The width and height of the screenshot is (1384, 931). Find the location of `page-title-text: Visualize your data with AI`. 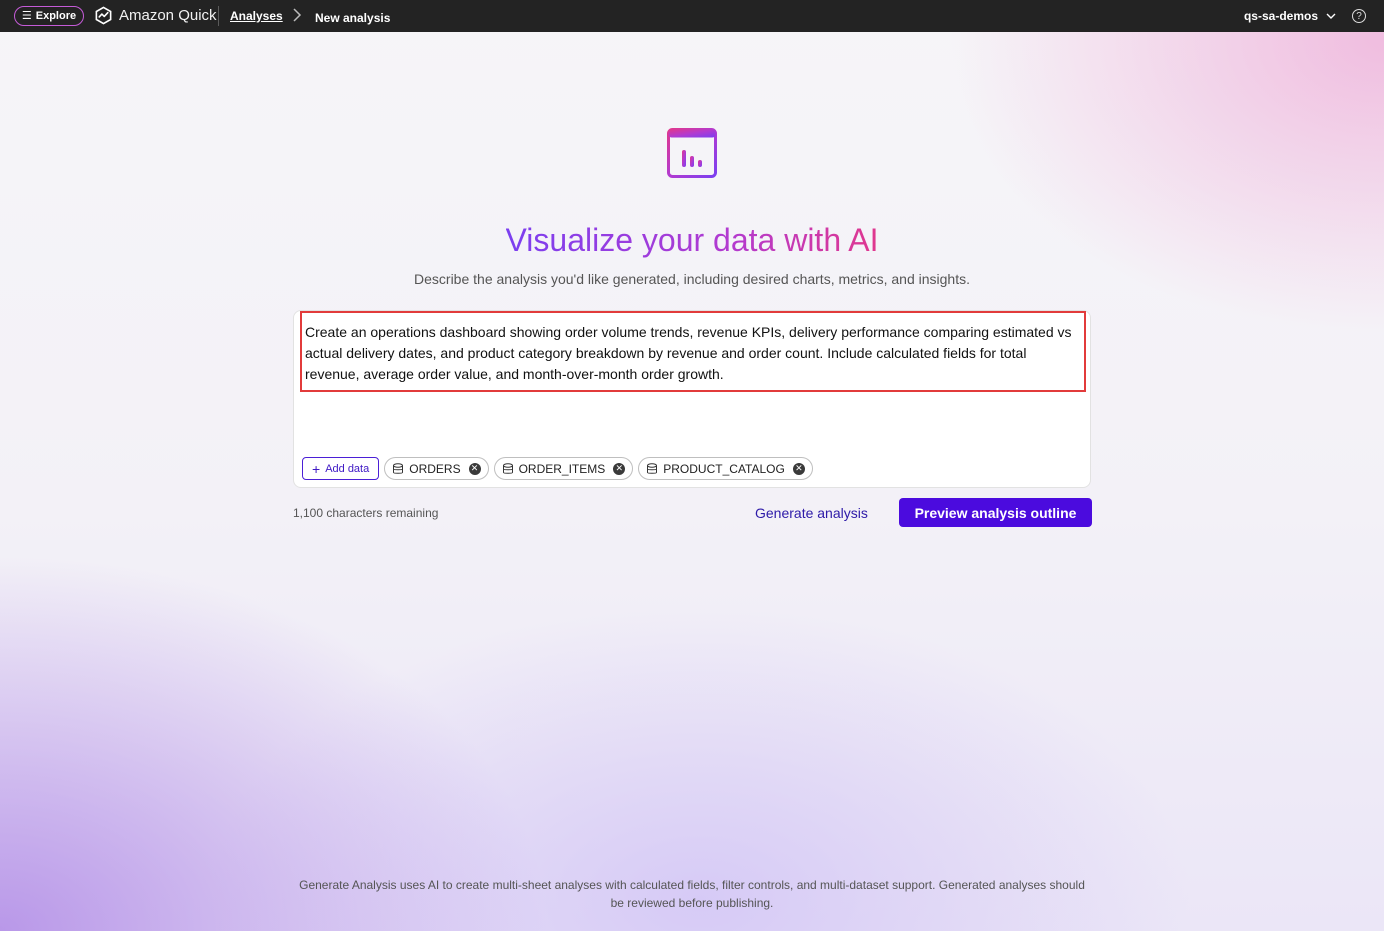

page-title-text: Visualize your data with AI is located at coordinates (692, 240).